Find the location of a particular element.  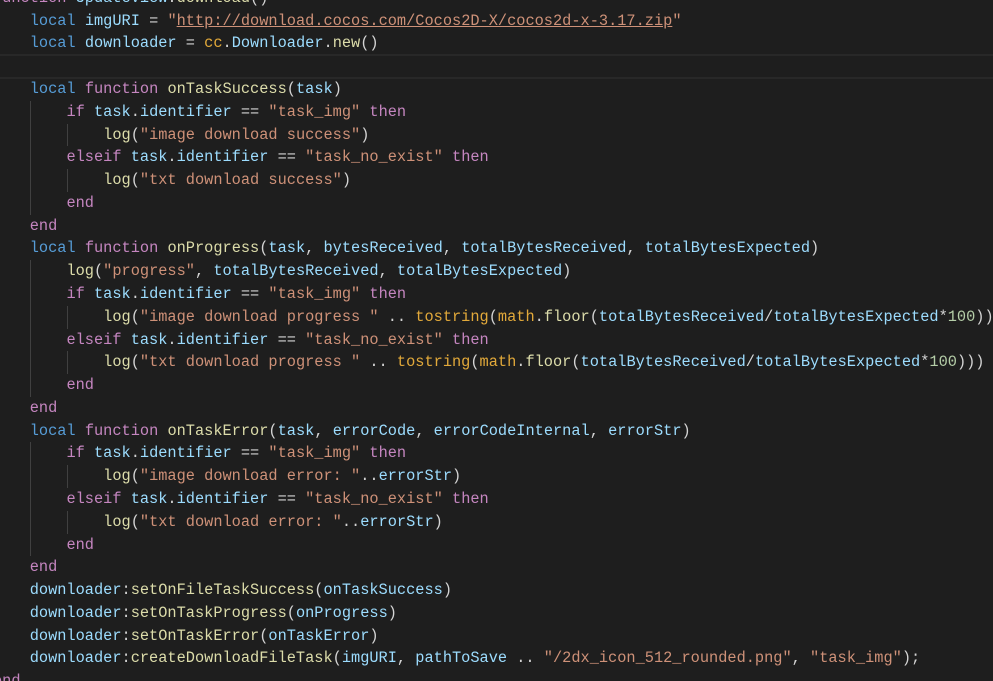

code-line: log("image download error: "..errorStr) is located at coordinates (230, 476).